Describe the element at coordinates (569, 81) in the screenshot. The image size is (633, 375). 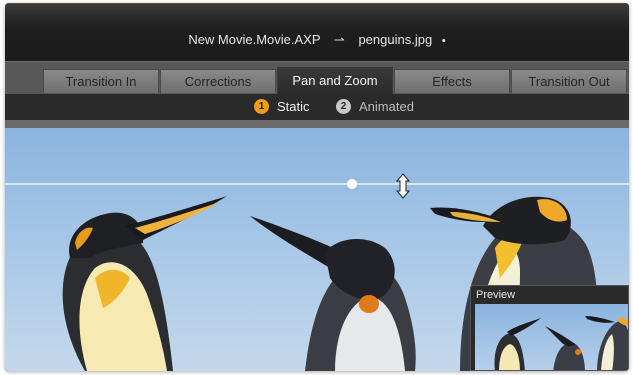
I see `tab-transition-out: Transition Out` at that location.